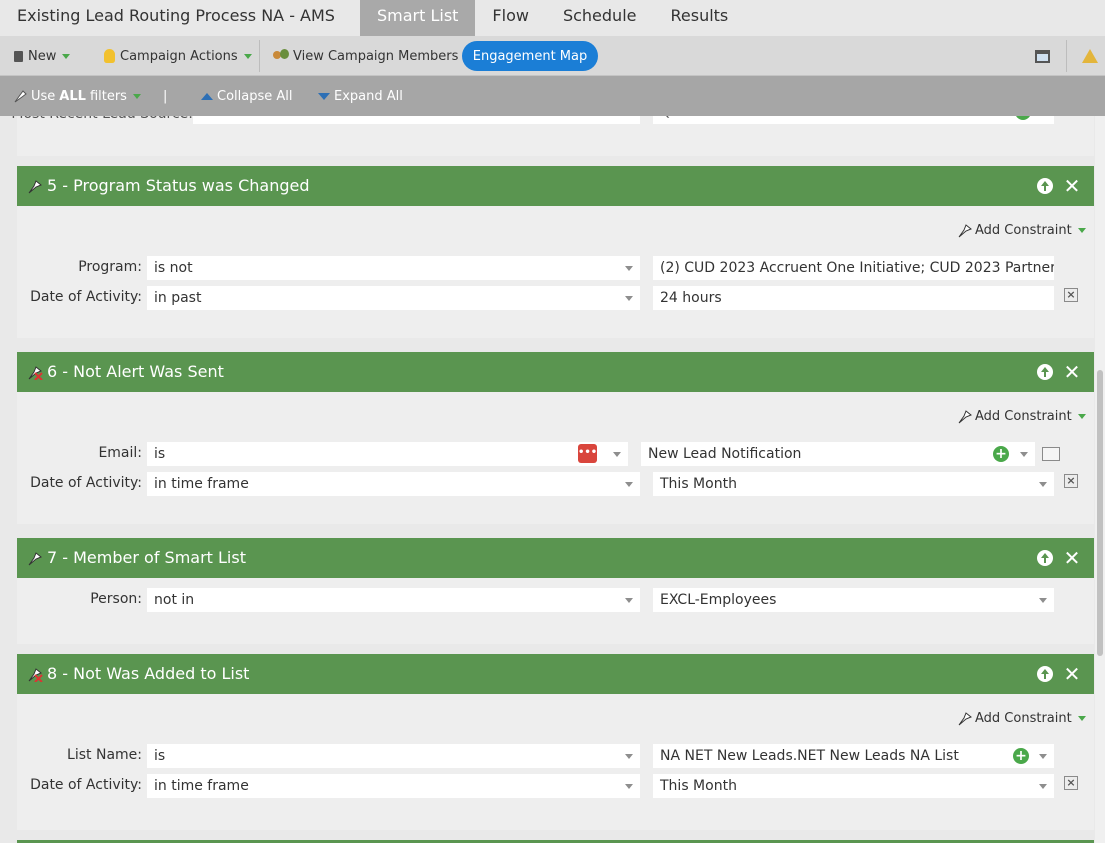 Image resolution: width=1105 pixels, height=843 pixels. Describe the element at coordinates (376, 56) in the screenshot. I see `view-members-label: View Campaign Members` at that location.